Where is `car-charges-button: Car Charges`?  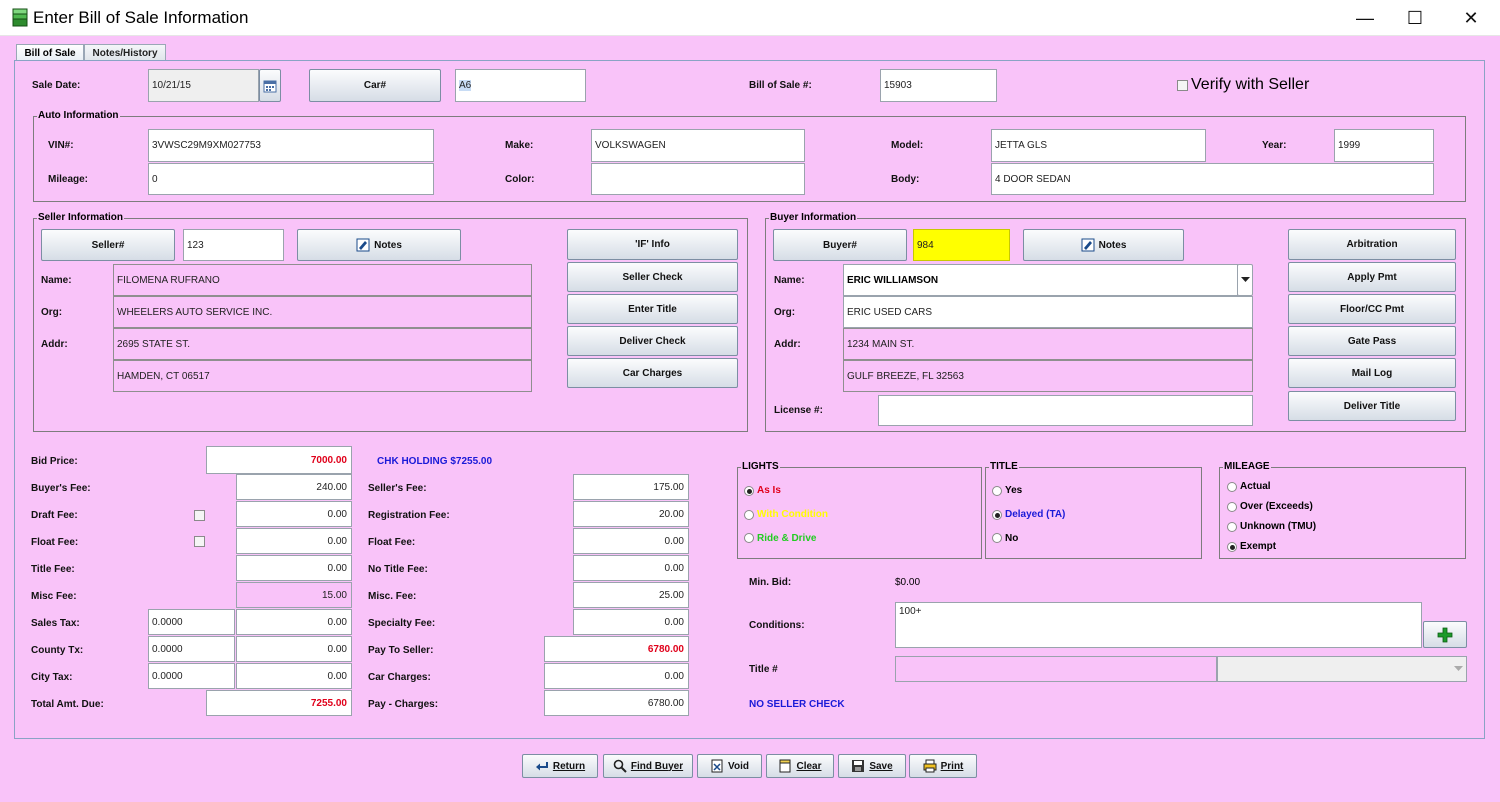
car-charges-button: Car Charges is located at coordinates (652, 373).